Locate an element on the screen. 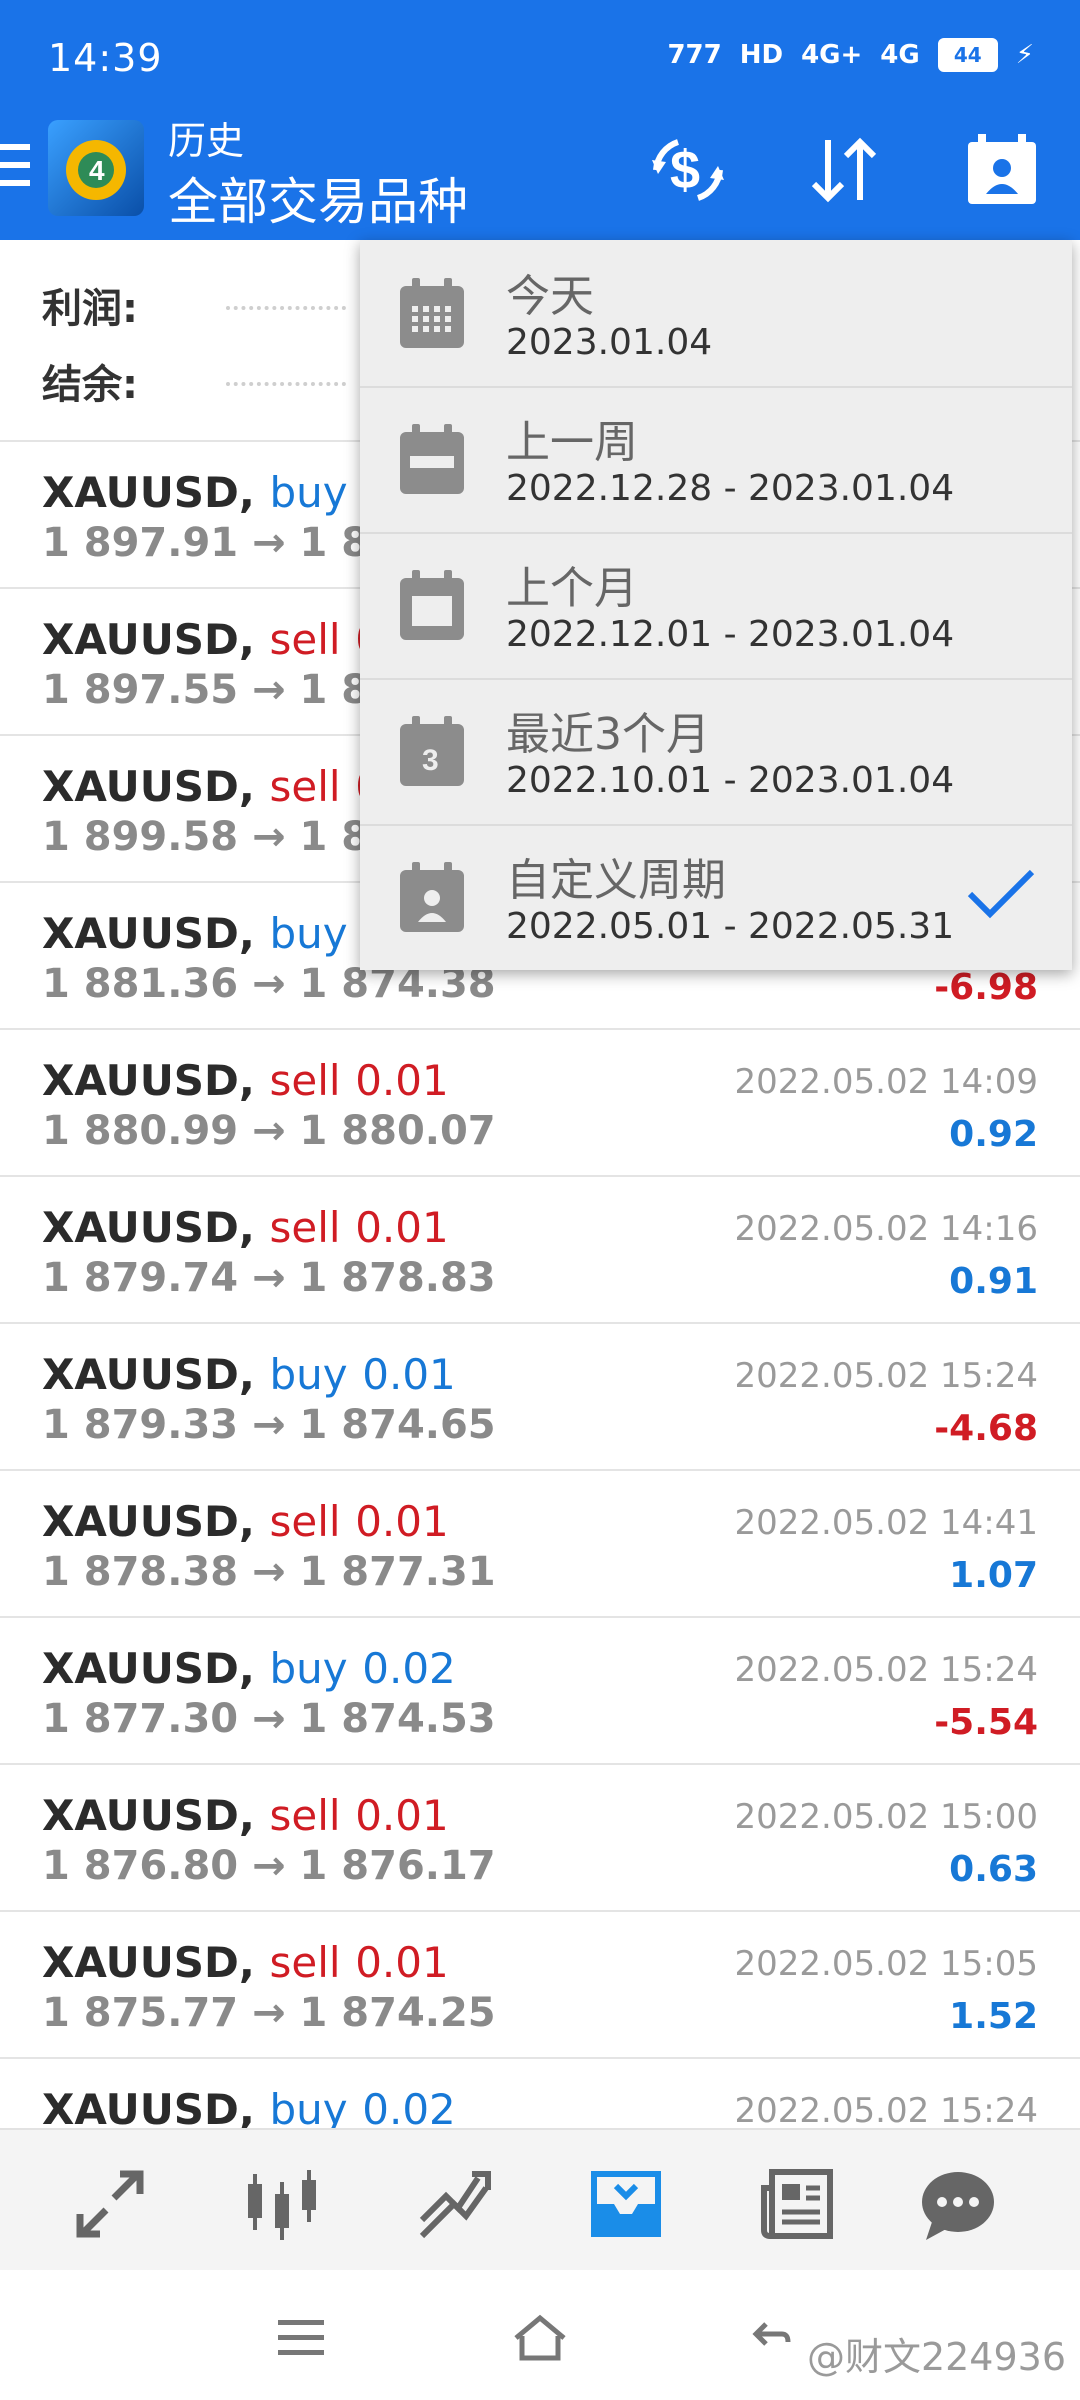  trade-title: XAUUSD, buy 0.02 is located at coordinates (249, 2109).